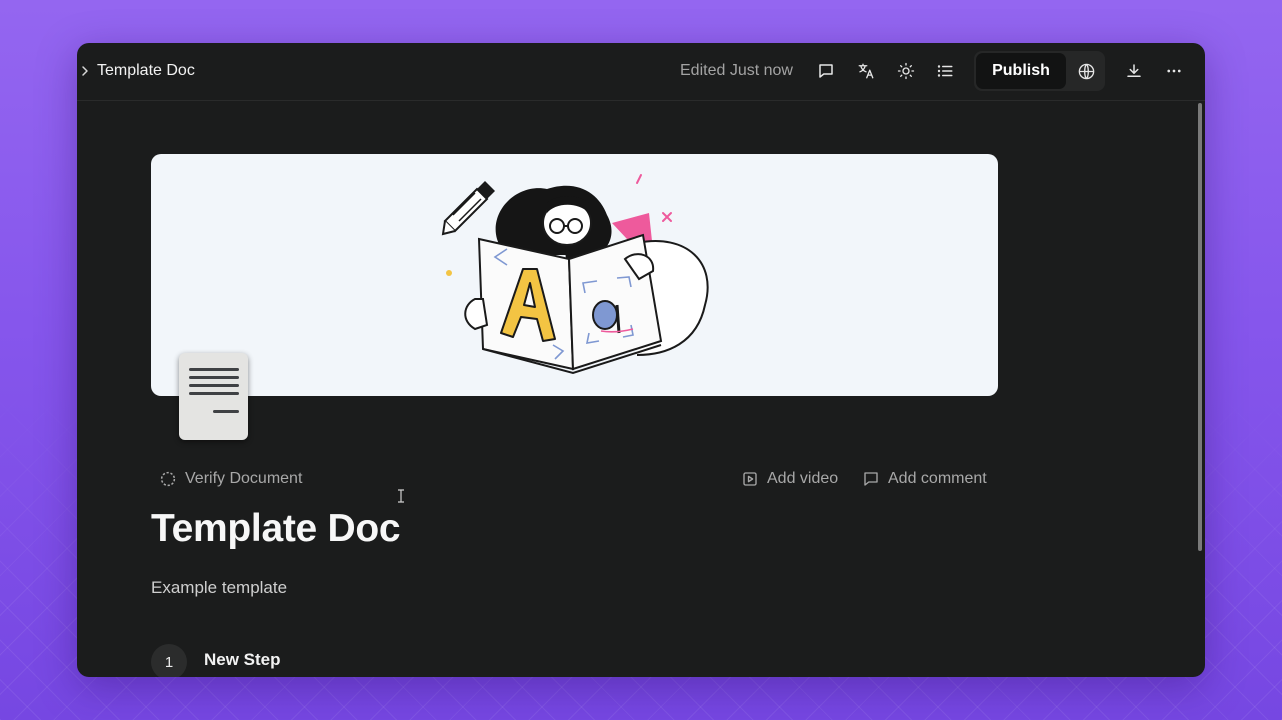 This screenshot has width=1282, height=720. Describe the element at coordinates (866, 71) in the screenshot. I see `translate-icon` at that location.